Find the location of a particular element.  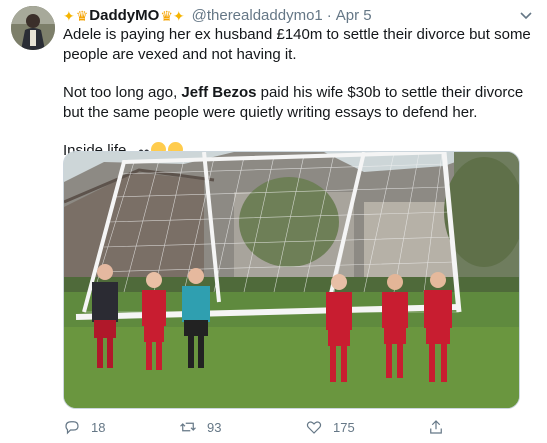

share-button is located at coordinates (441, 427).